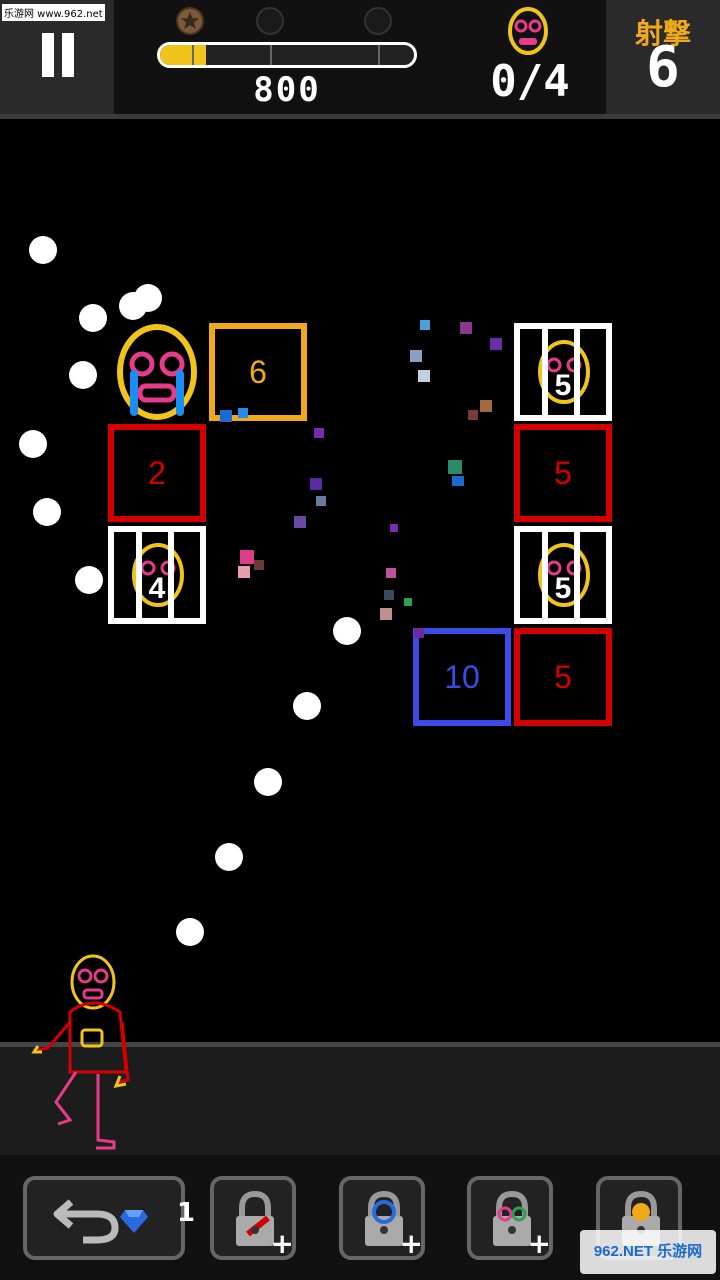  What do you see at coordinates (68, 55) in the screenshot?
I see `pause-icon-bar` at bounding box center [68, 55].